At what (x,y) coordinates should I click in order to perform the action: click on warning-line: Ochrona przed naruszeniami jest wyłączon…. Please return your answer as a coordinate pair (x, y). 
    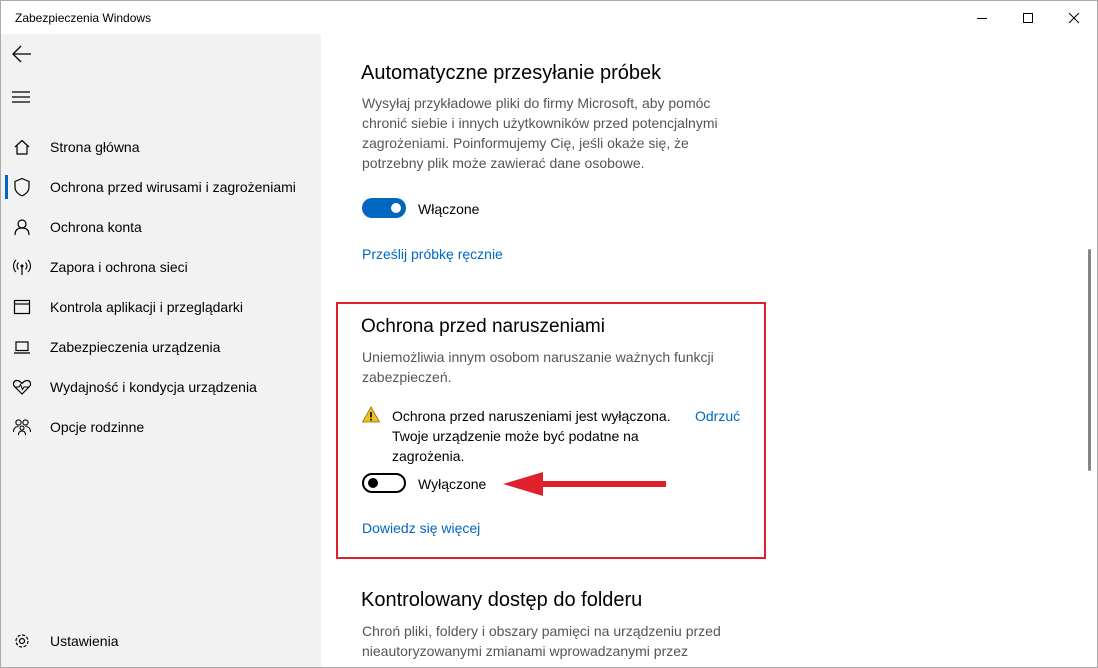
    Looking at the image, I should click on (531, 416).